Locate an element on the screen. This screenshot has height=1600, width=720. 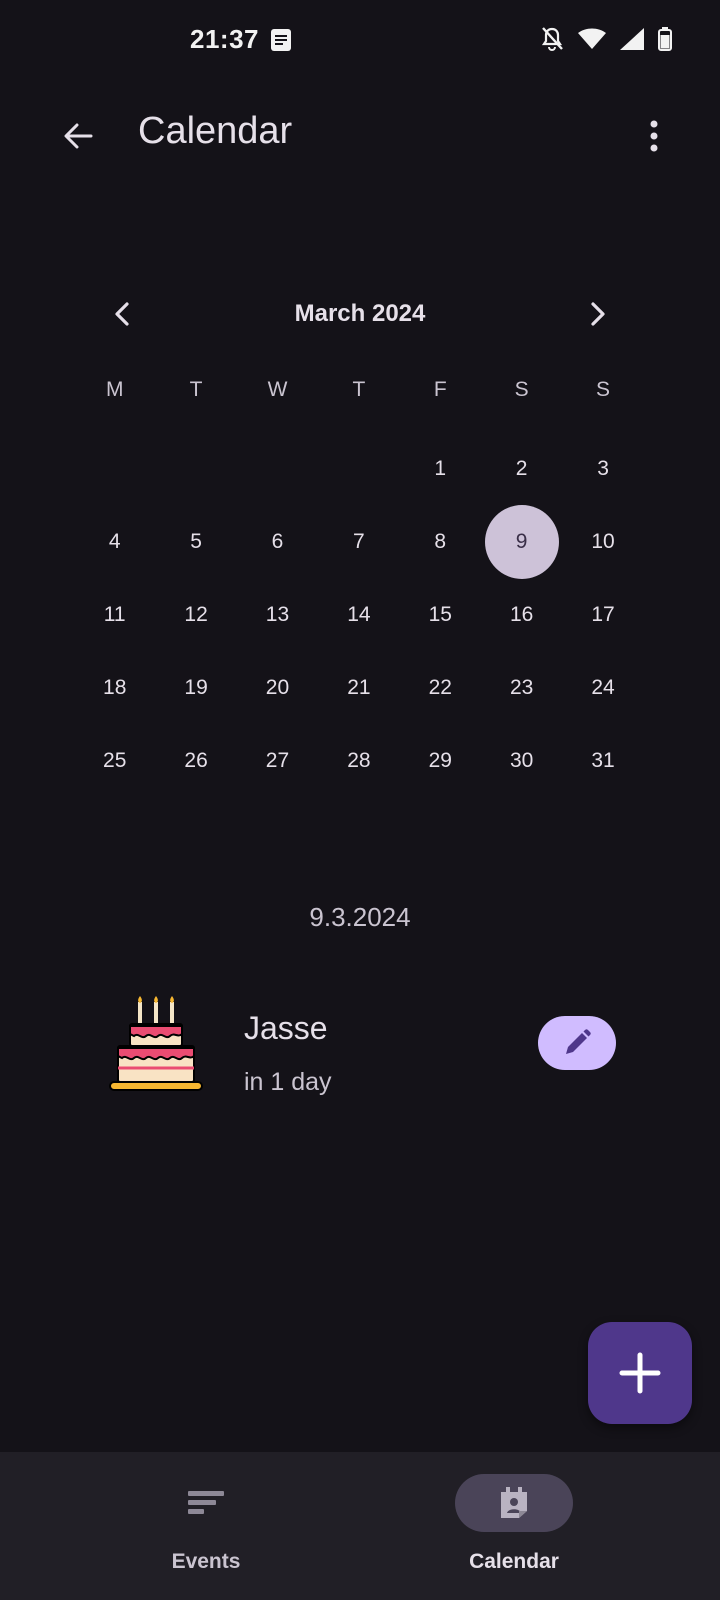
event-name: Jasse is located at coordinates (286, 1028).